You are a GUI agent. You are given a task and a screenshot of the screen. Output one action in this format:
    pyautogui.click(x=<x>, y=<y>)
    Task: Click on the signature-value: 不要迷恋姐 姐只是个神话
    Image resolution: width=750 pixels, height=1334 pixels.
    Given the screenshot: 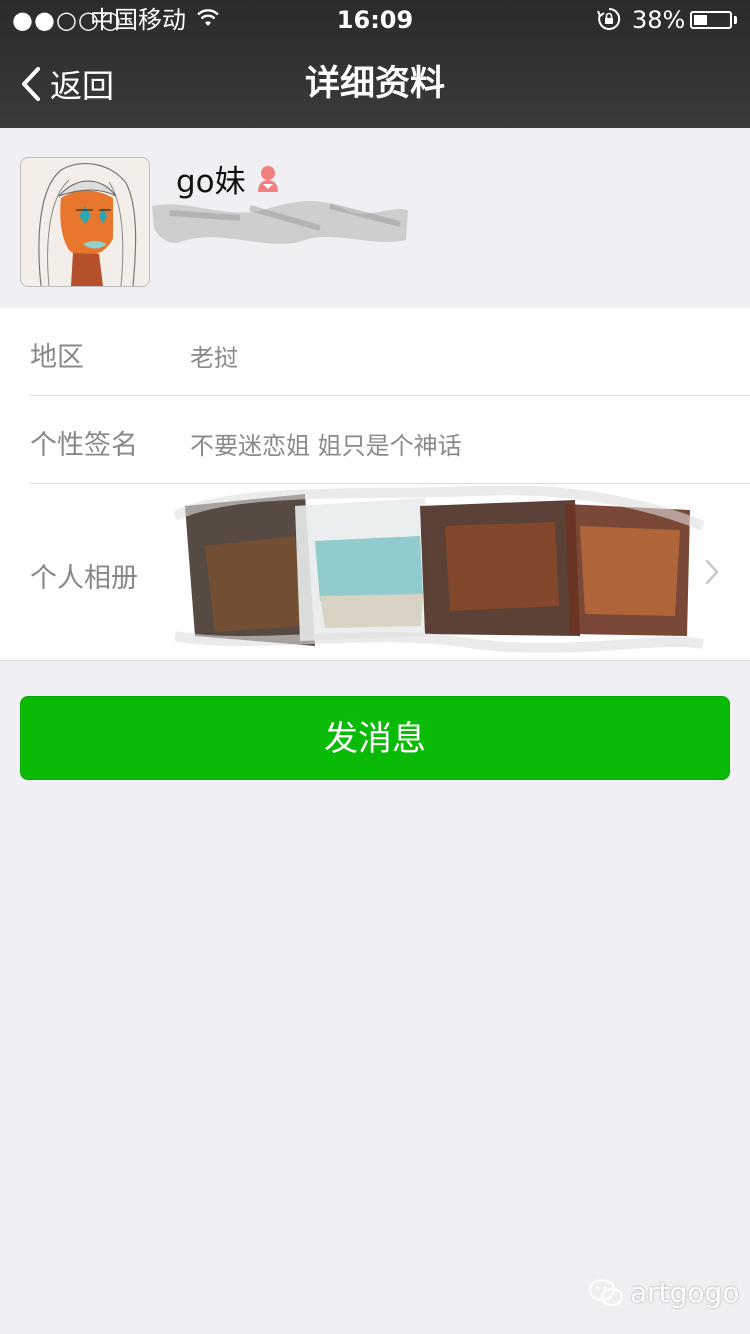 What is the action you would take?
    pyautogui.click(x=326, y=446)
    